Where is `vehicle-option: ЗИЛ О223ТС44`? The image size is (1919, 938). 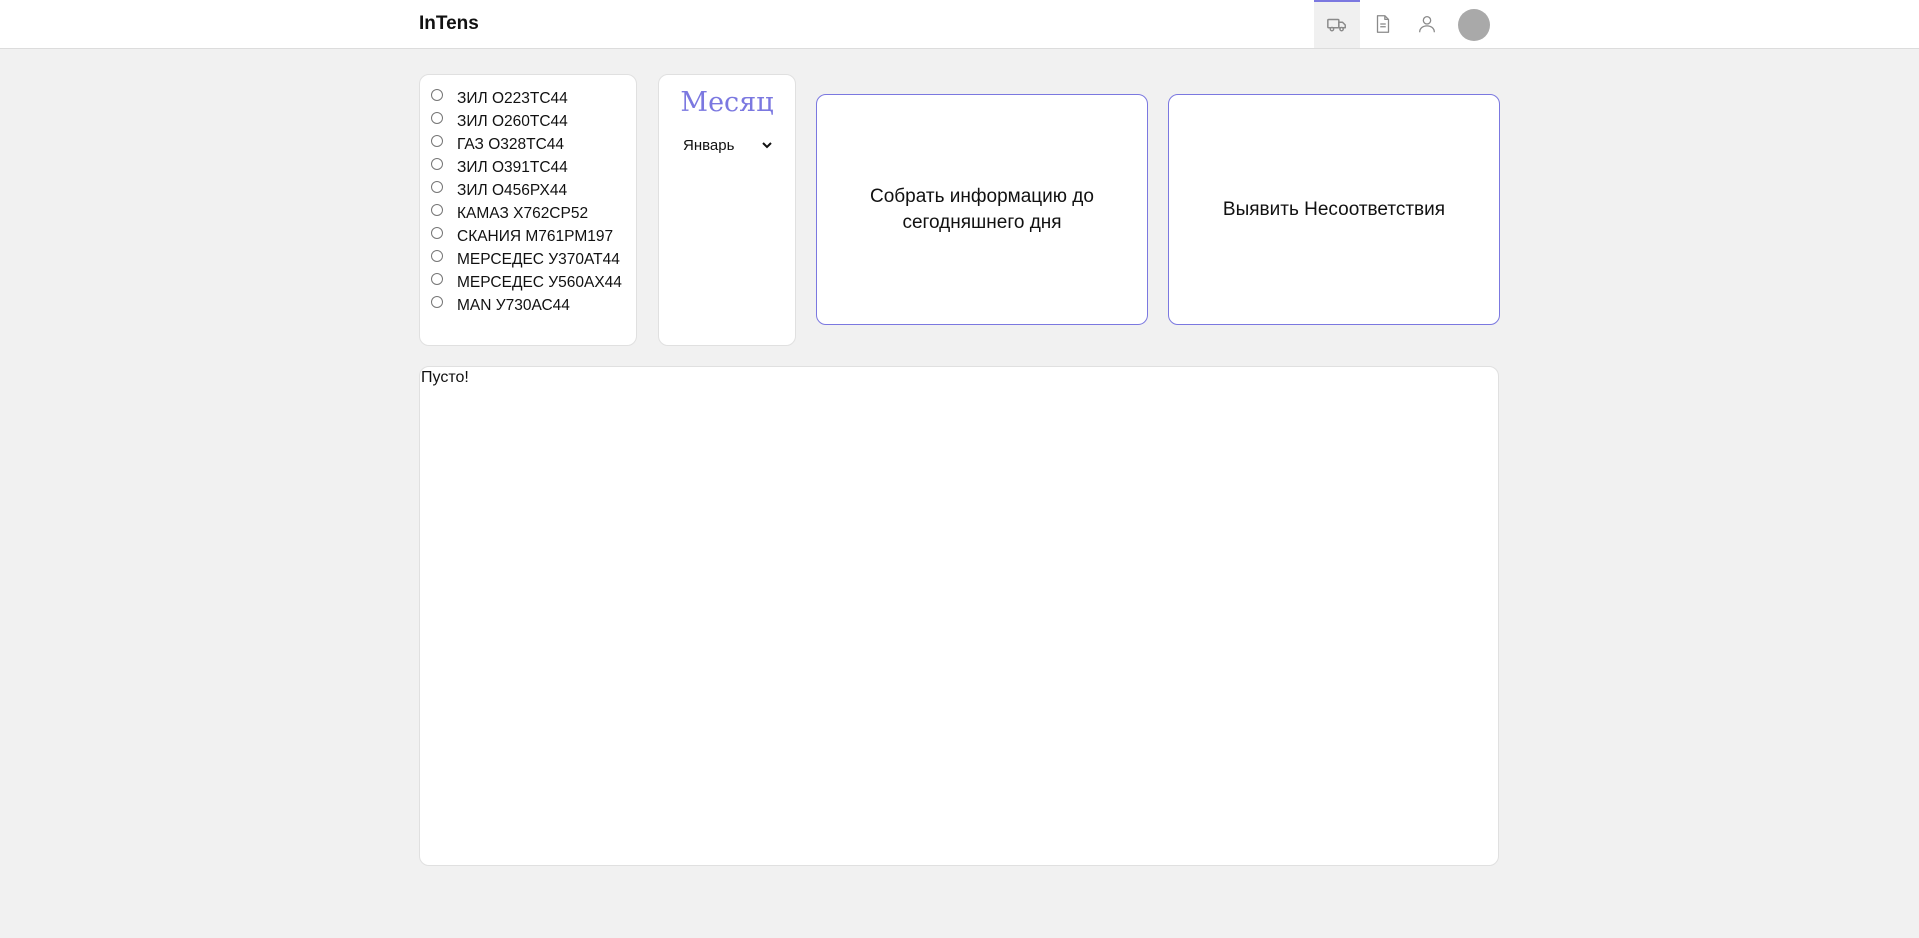
vehicle-option: ЗИЛ О223ТС44 is located at coordinates (499, 98).